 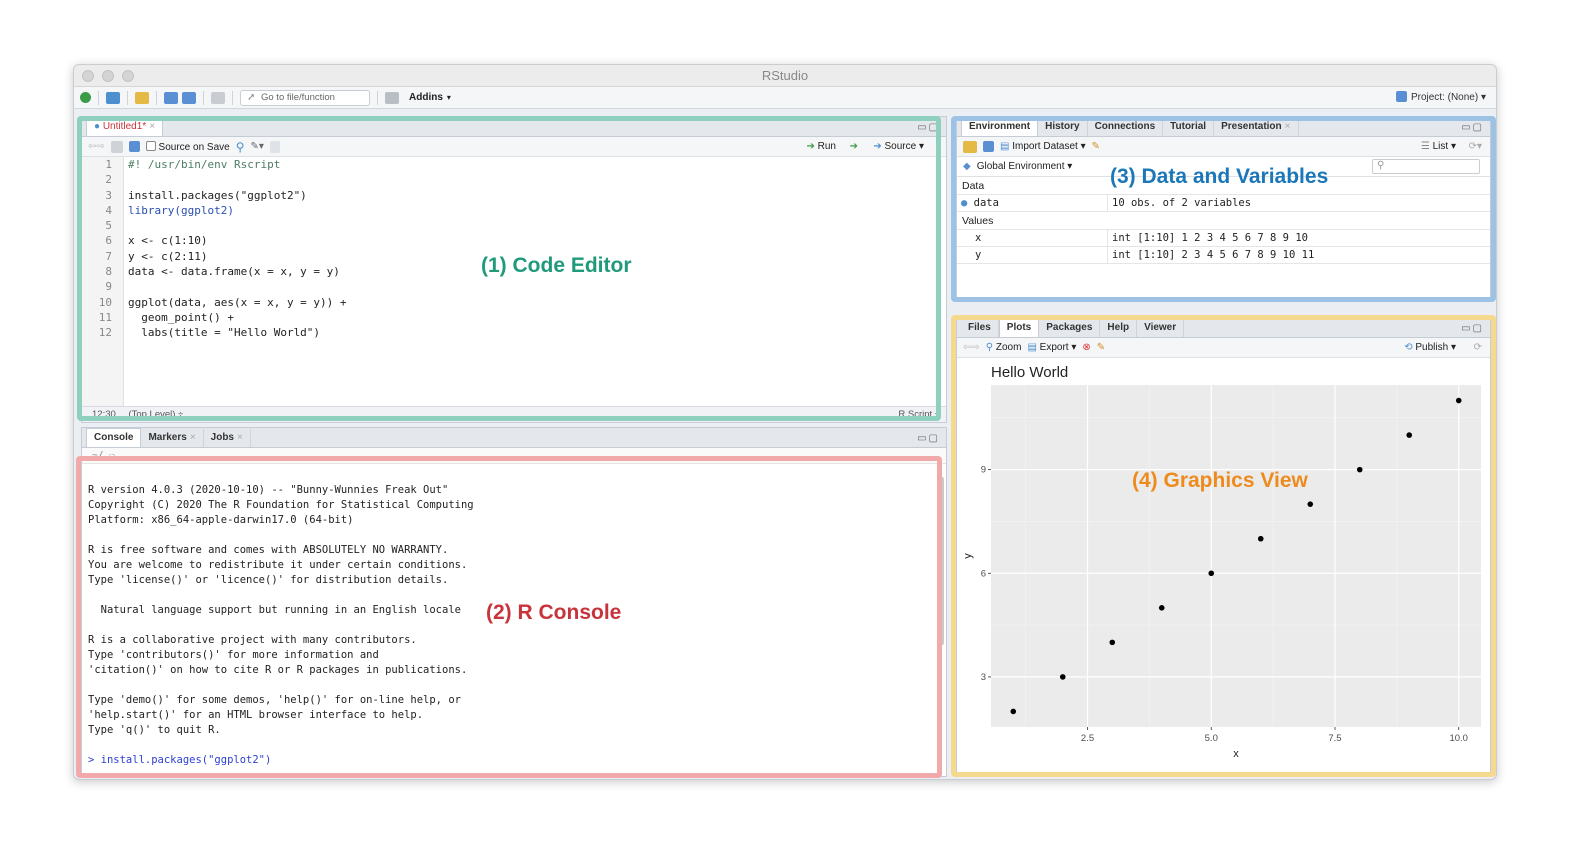 I want to click on environment-search-input: ⚲, so click(x=1426, y=166).